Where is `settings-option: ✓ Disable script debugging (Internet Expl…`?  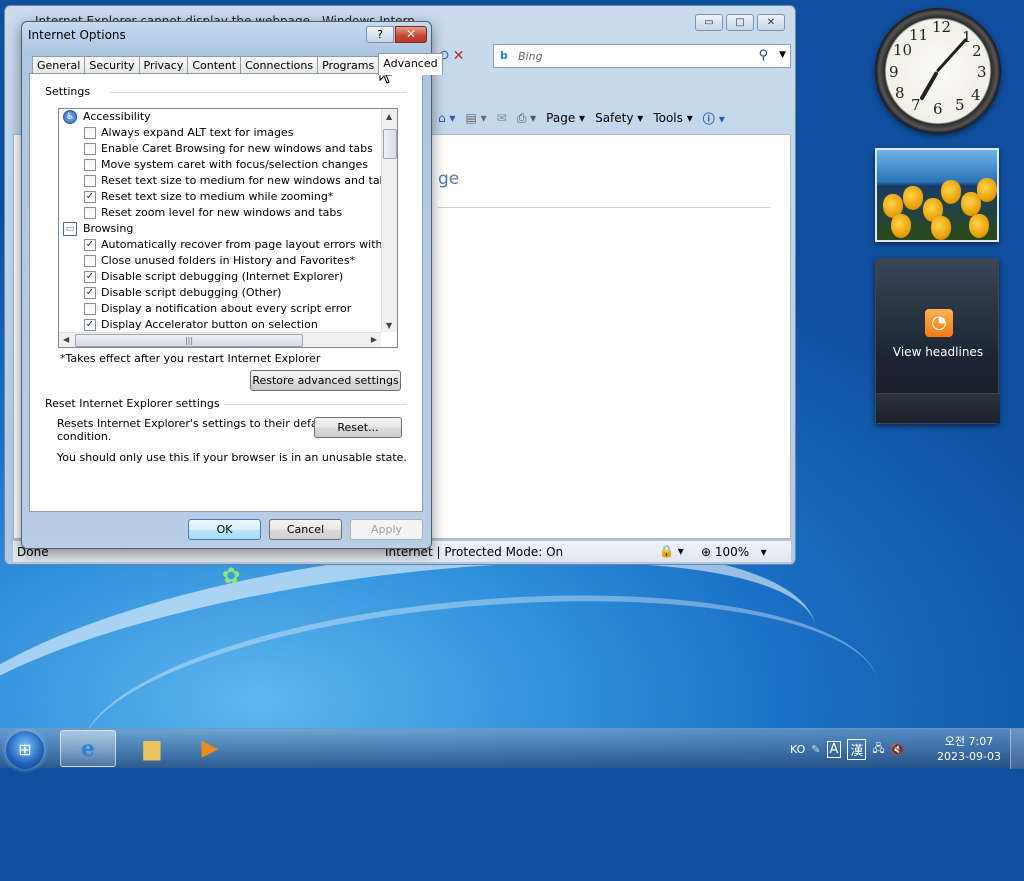
settings-option: ✓ Disable script debugging (Internet Expl… is located at coordinates (220, 277).